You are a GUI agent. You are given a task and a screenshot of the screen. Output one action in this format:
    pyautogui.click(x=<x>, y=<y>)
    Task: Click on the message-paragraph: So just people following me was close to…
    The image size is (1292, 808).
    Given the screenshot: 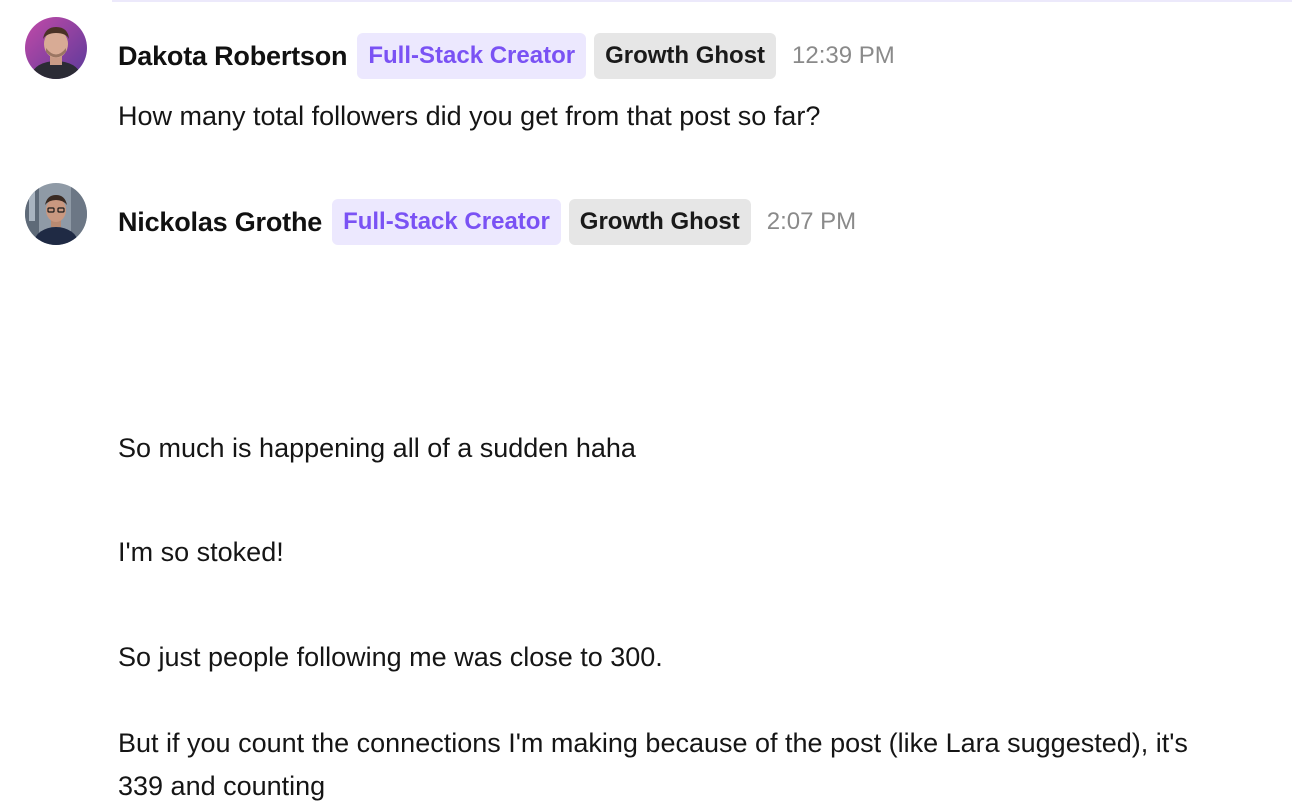 What is the action you would take?
    pyautogui.click(x=390, y=657)
    